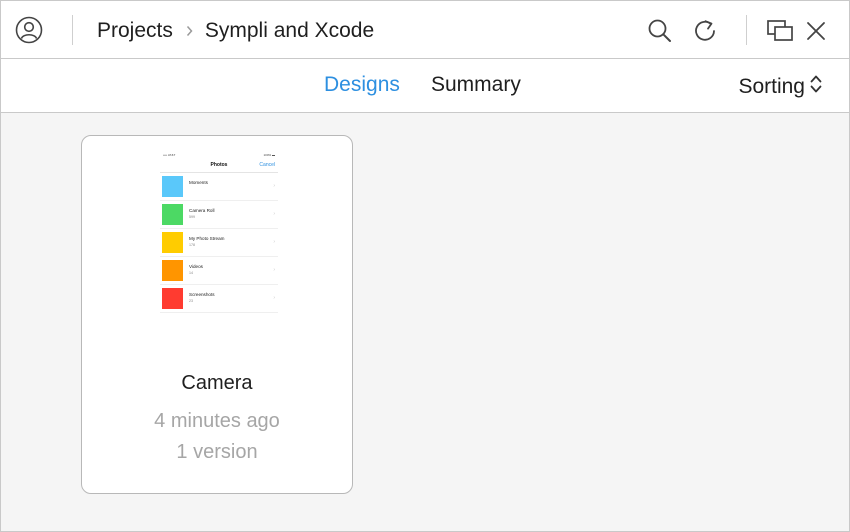  What do you see at coordinates (814, 87) in the screenshot?
I see `up-down-chevron-icon` at bounding box center [814, 87].